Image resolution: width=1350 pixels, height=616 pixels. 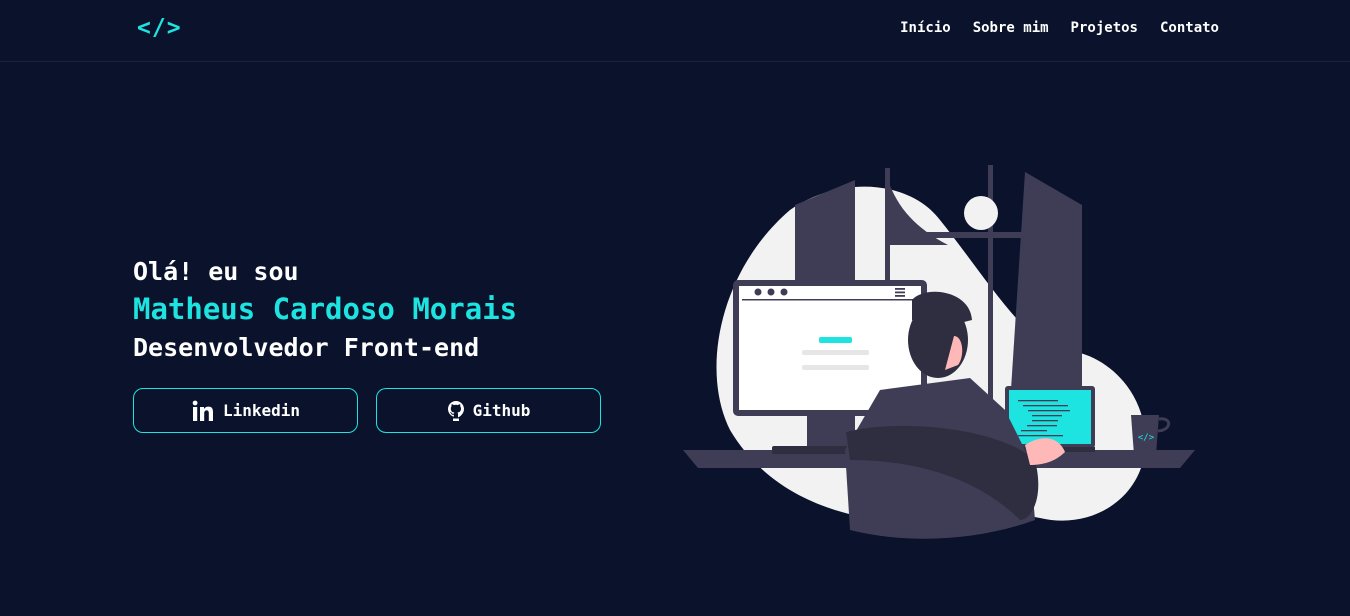 What do you see at coordinates (1189, 28) in the screenshot?
I see `nav-link-contato: Contato` at bounding box center [1189, 28].